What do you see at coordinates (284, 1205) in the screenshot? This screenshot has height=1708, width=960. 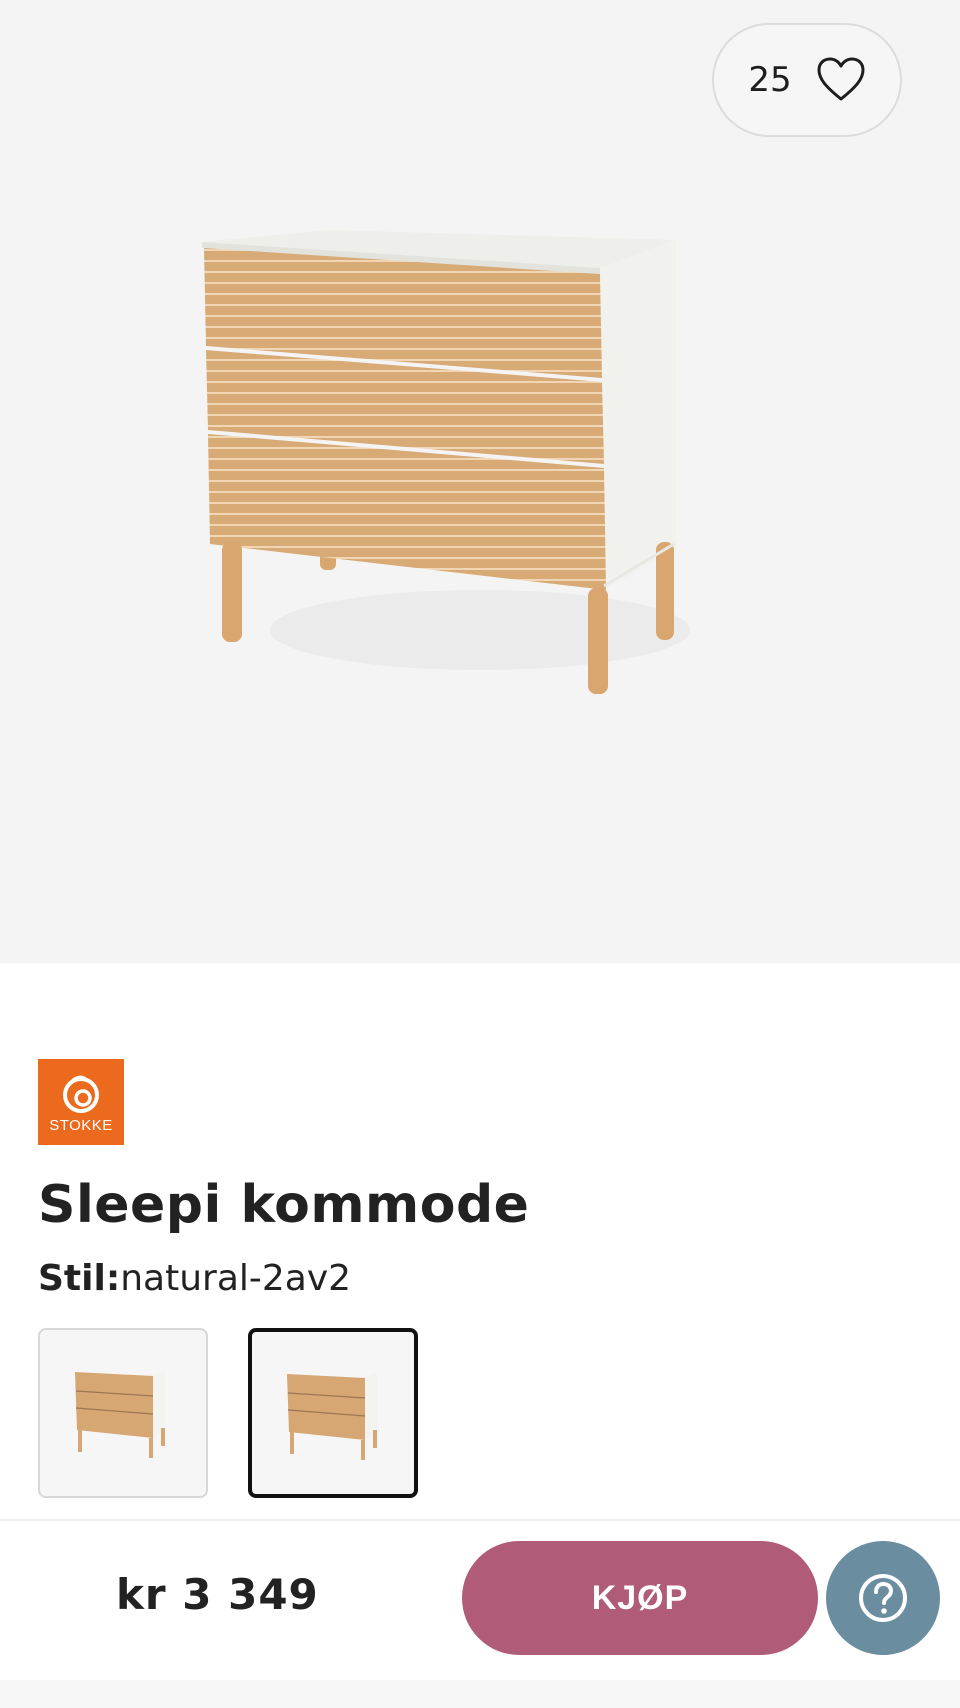 I see `product-title: Sleepi kommode` at bounding box center [284, 1205].